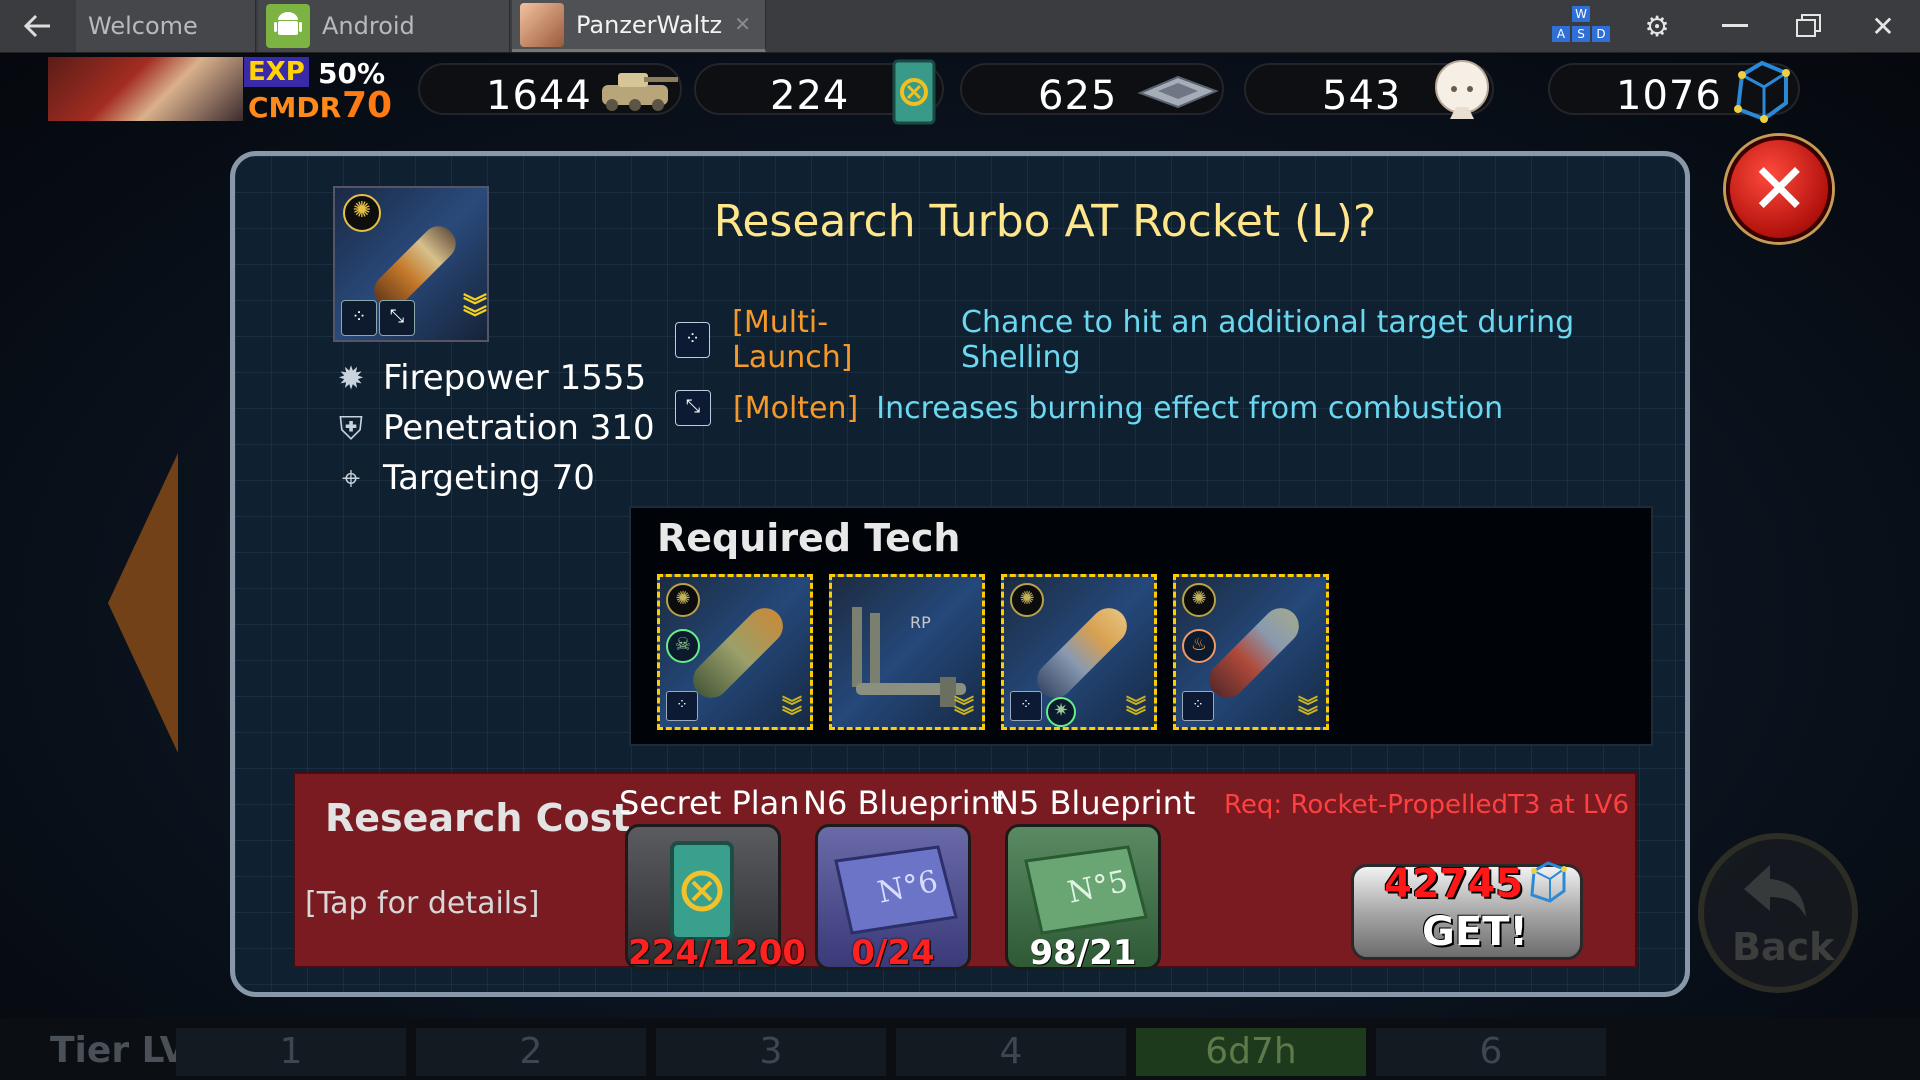 This screenshot has width=1920, height=1080. I want to click on tab-panzerwaltz: PanzerWaltz ✕, so click(639, 26).